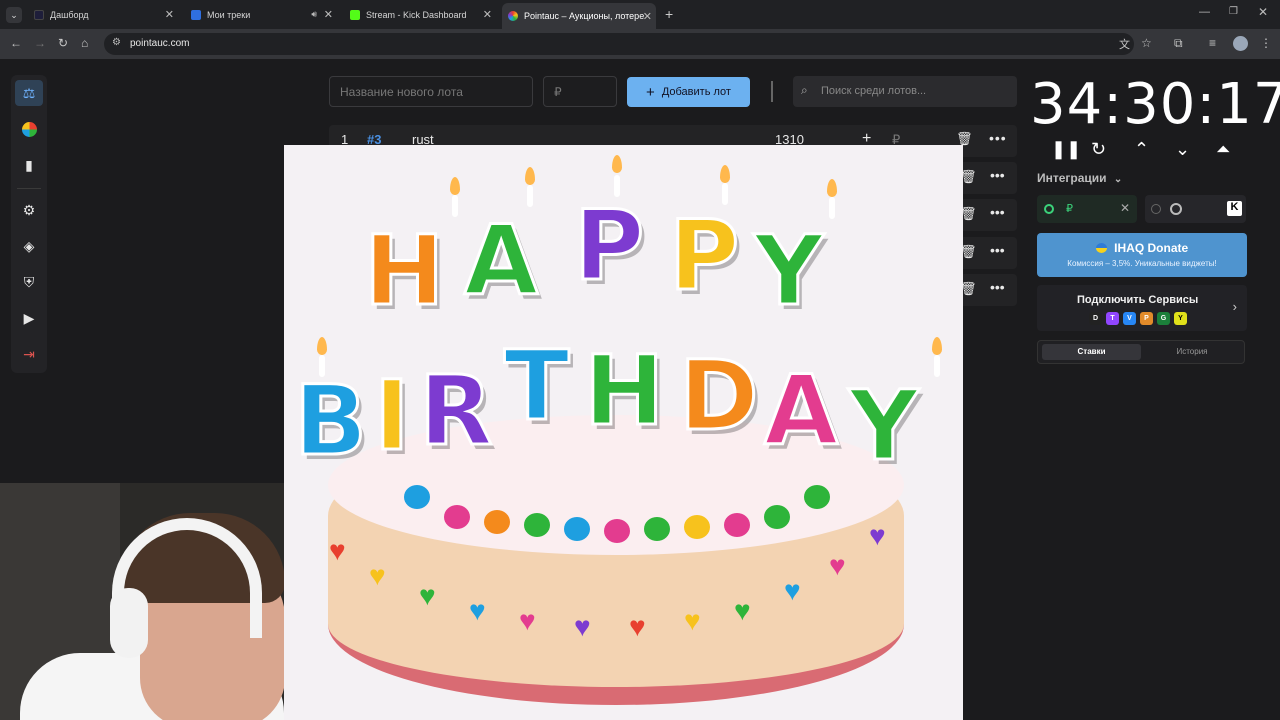 The width and height of the screenshot is (1280, 720). What do you see at coordinates (1138, 300) in the screenshot?
I see `services-title: Подключить Сервисы` at bounding box center [1138, 300].